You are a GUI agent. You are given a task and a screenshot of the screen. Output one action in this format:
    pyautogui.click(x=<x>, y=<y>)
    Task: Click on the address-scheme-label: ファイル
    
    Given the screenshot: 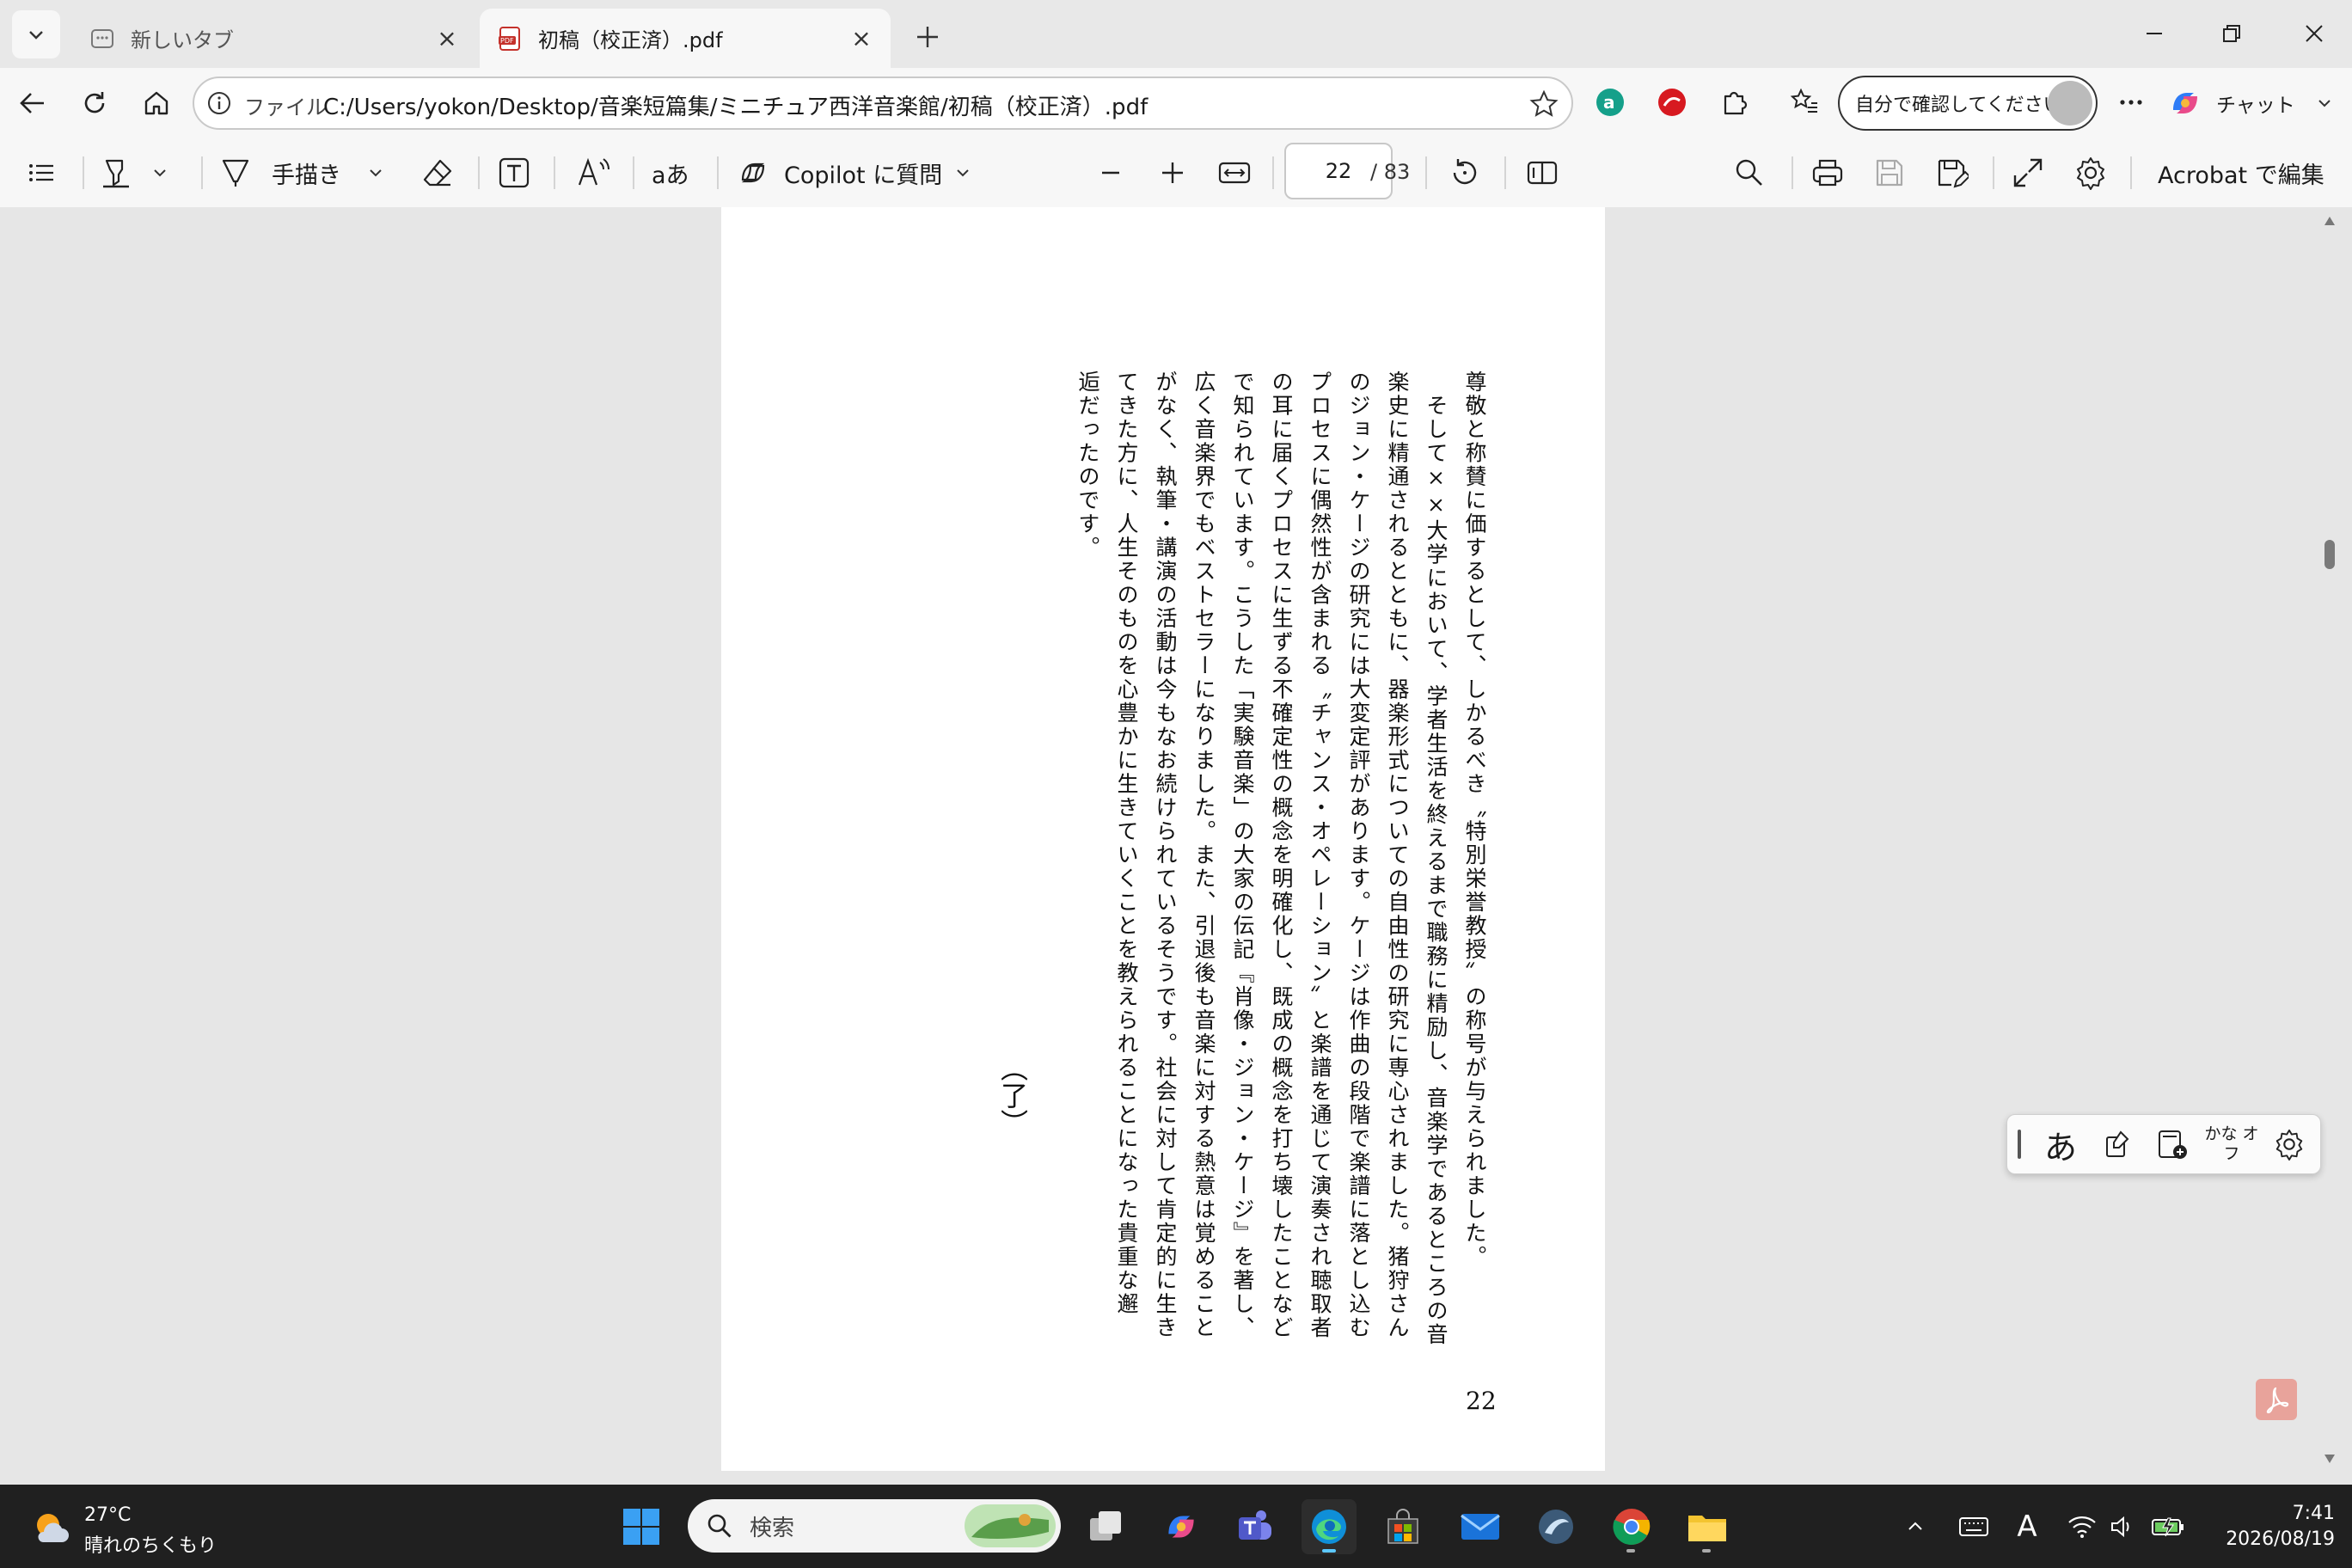 What is the action you would take?
    pyautogui.click(x=285, y=107)
    